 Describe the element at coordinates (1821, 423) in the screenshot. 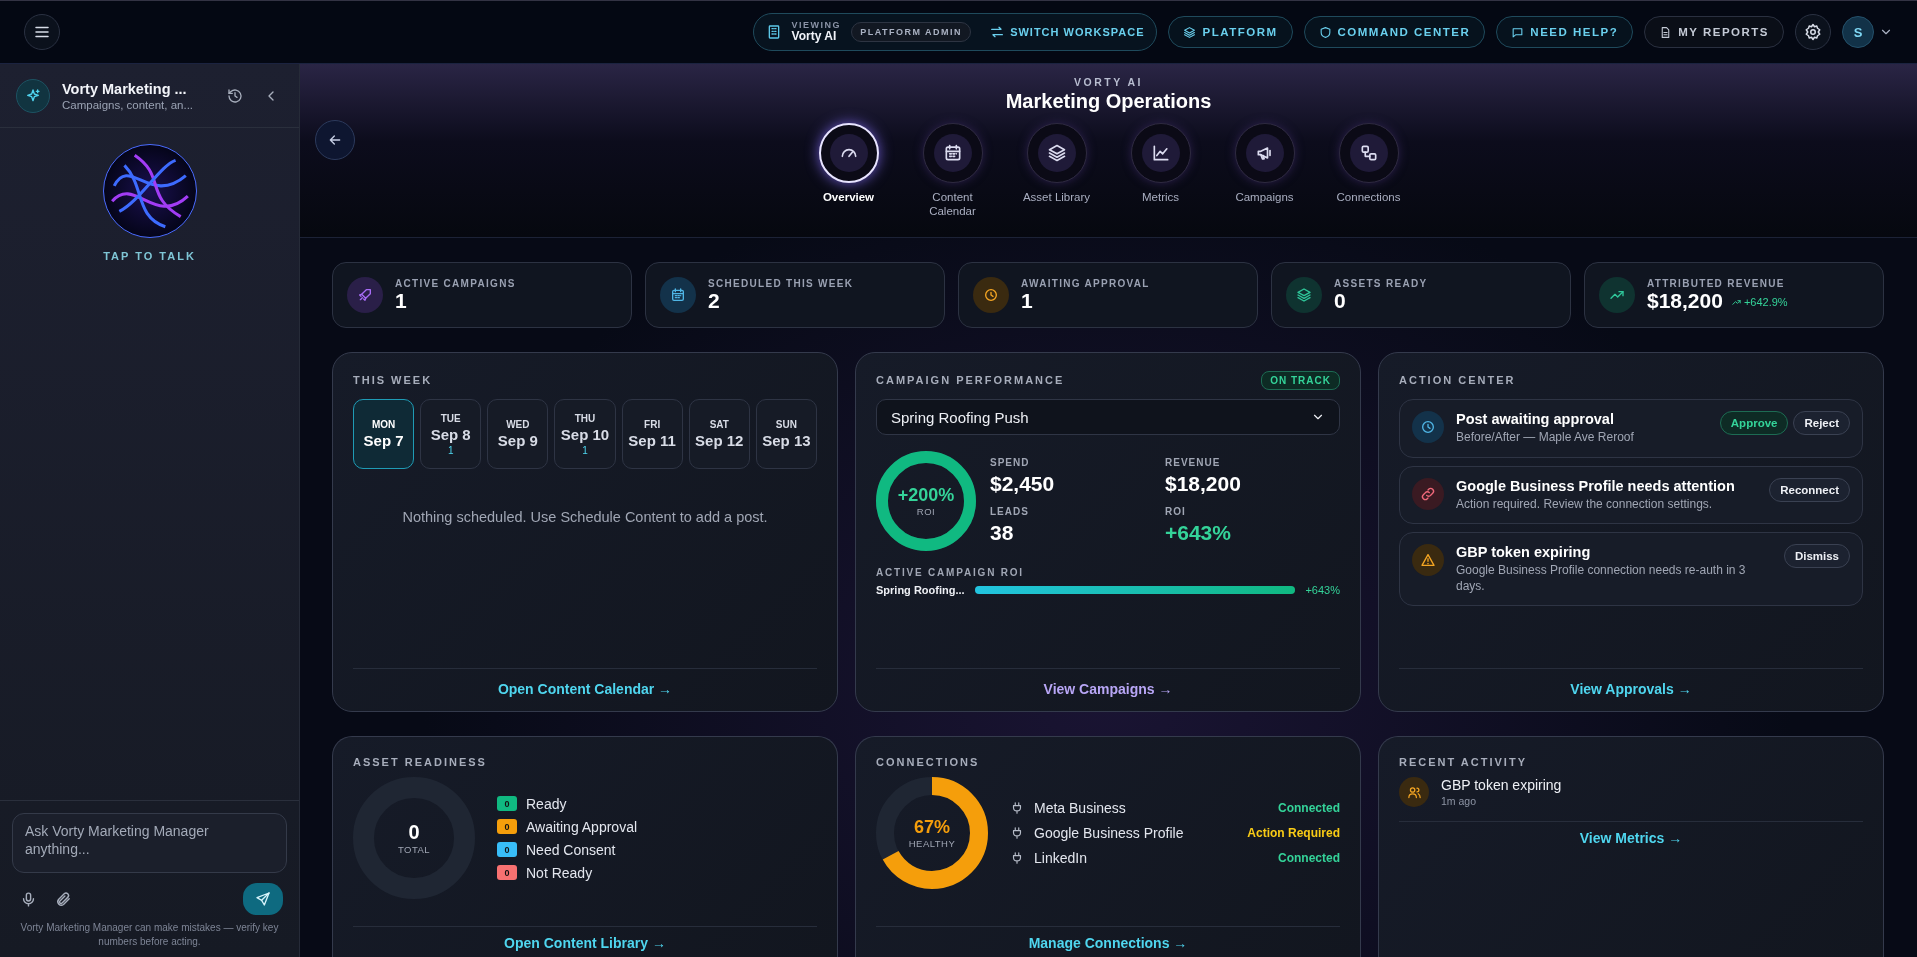

I see `action-button: Reject` at that location.